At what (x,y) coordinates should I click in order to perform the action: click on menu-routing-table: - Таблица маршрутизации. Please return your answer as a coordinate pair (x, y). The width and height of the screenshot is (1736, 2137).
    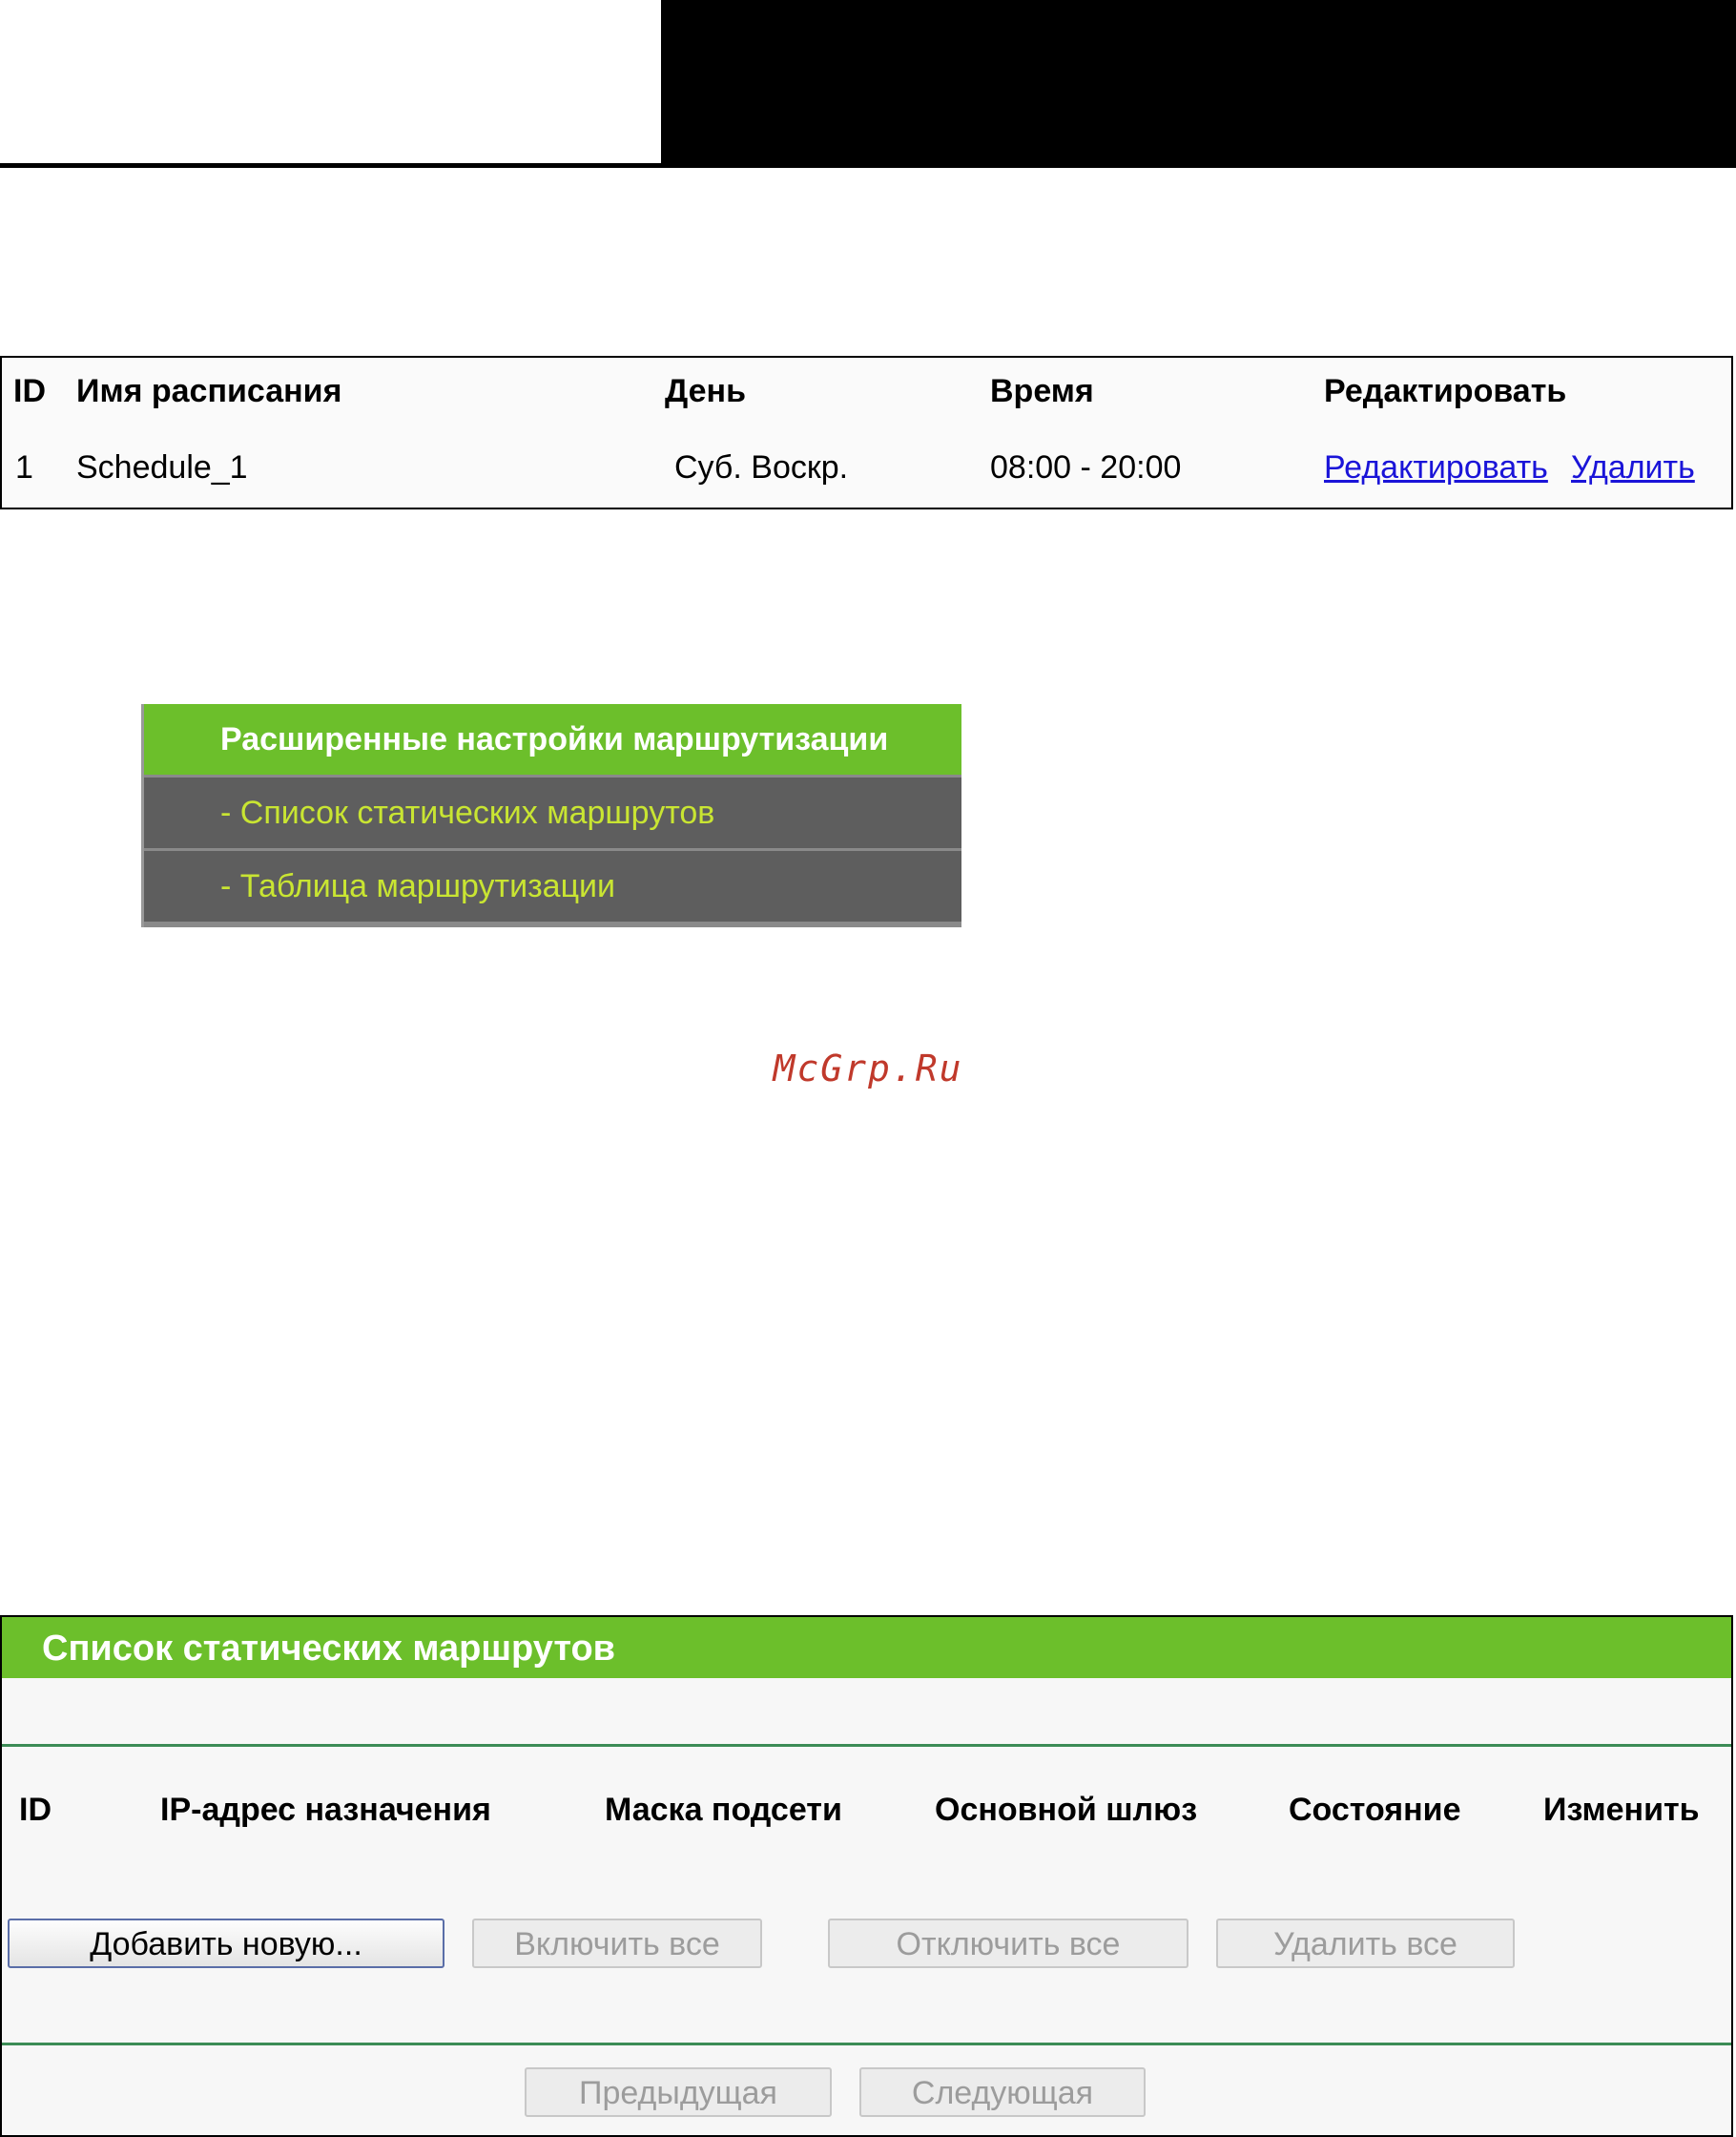
    Looking at the image, I should click on (552, 886).